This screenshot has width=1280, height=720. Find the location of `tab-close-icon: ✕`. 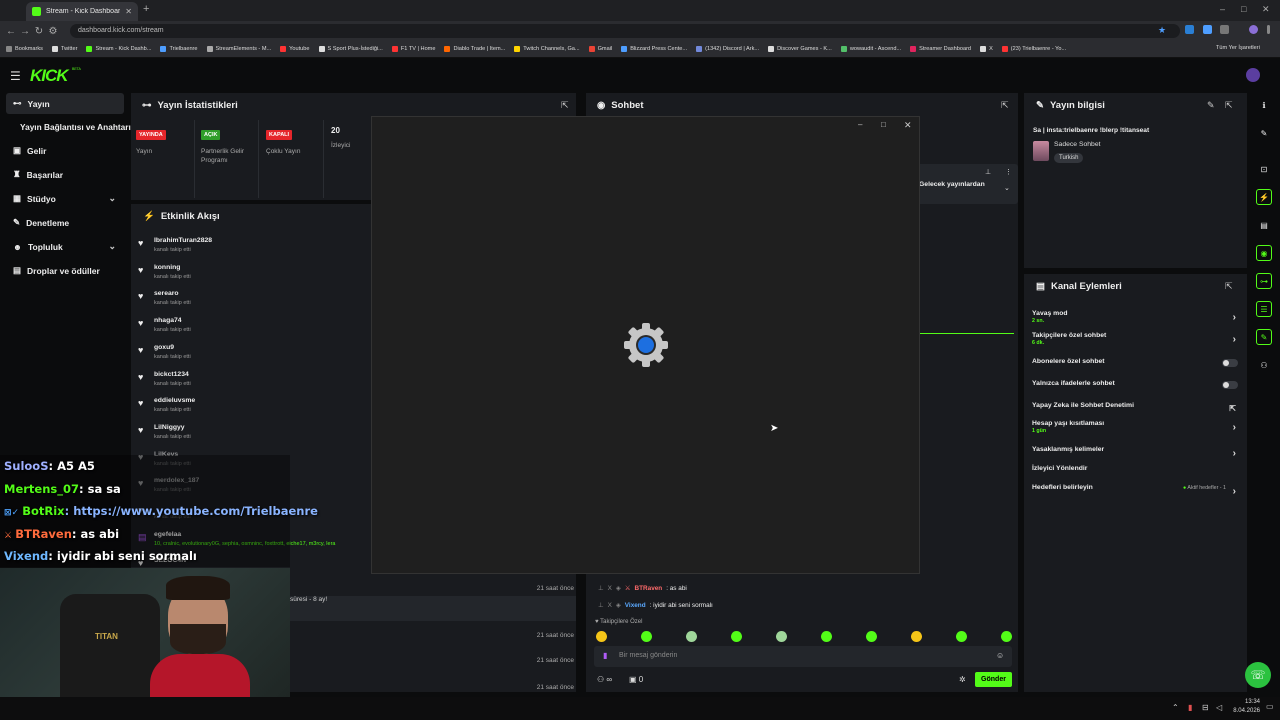

tab-close-icon: ✕ is located at coordinates (128, 11).